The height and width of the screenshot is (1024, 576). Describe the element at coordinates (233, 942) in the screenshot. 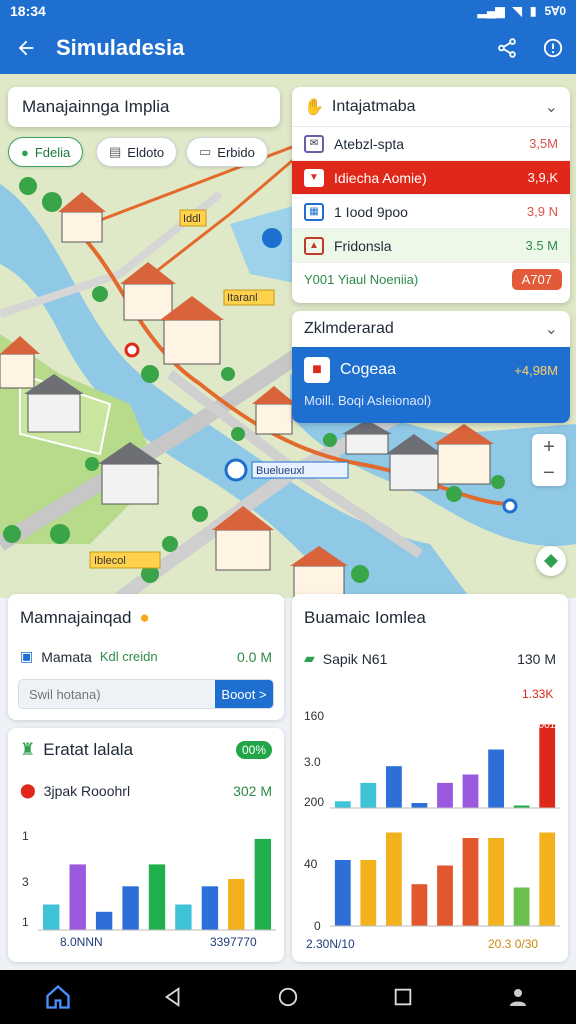

I see `x-label-right: 3397770` at that location.